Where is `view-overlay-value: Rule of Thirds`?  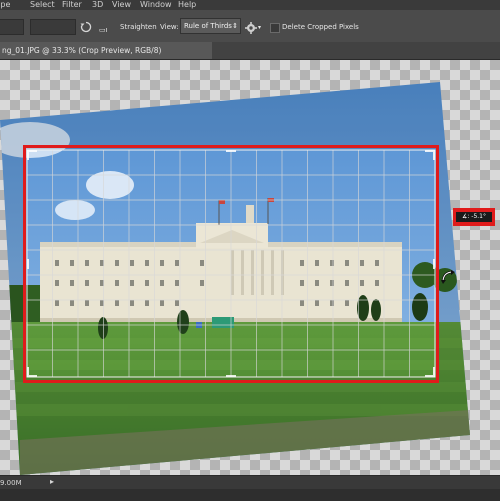 view-overlay-value: Rule of Thirds is located at coordinates (208, 26).